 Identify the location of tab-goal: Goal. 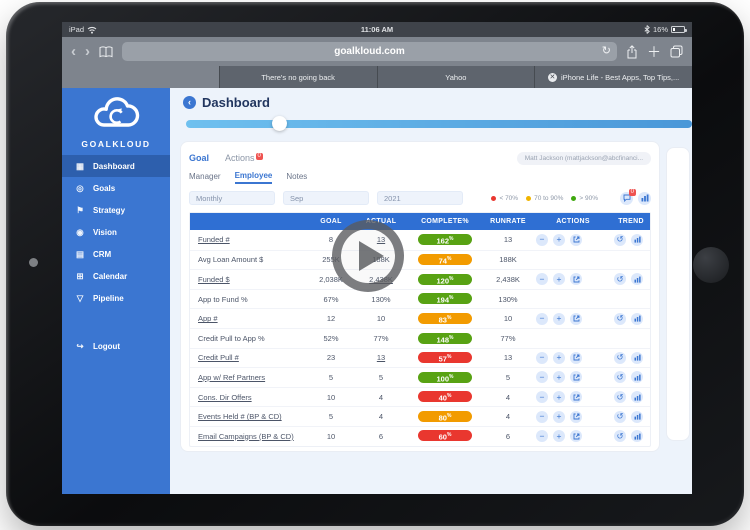
(199, 158).